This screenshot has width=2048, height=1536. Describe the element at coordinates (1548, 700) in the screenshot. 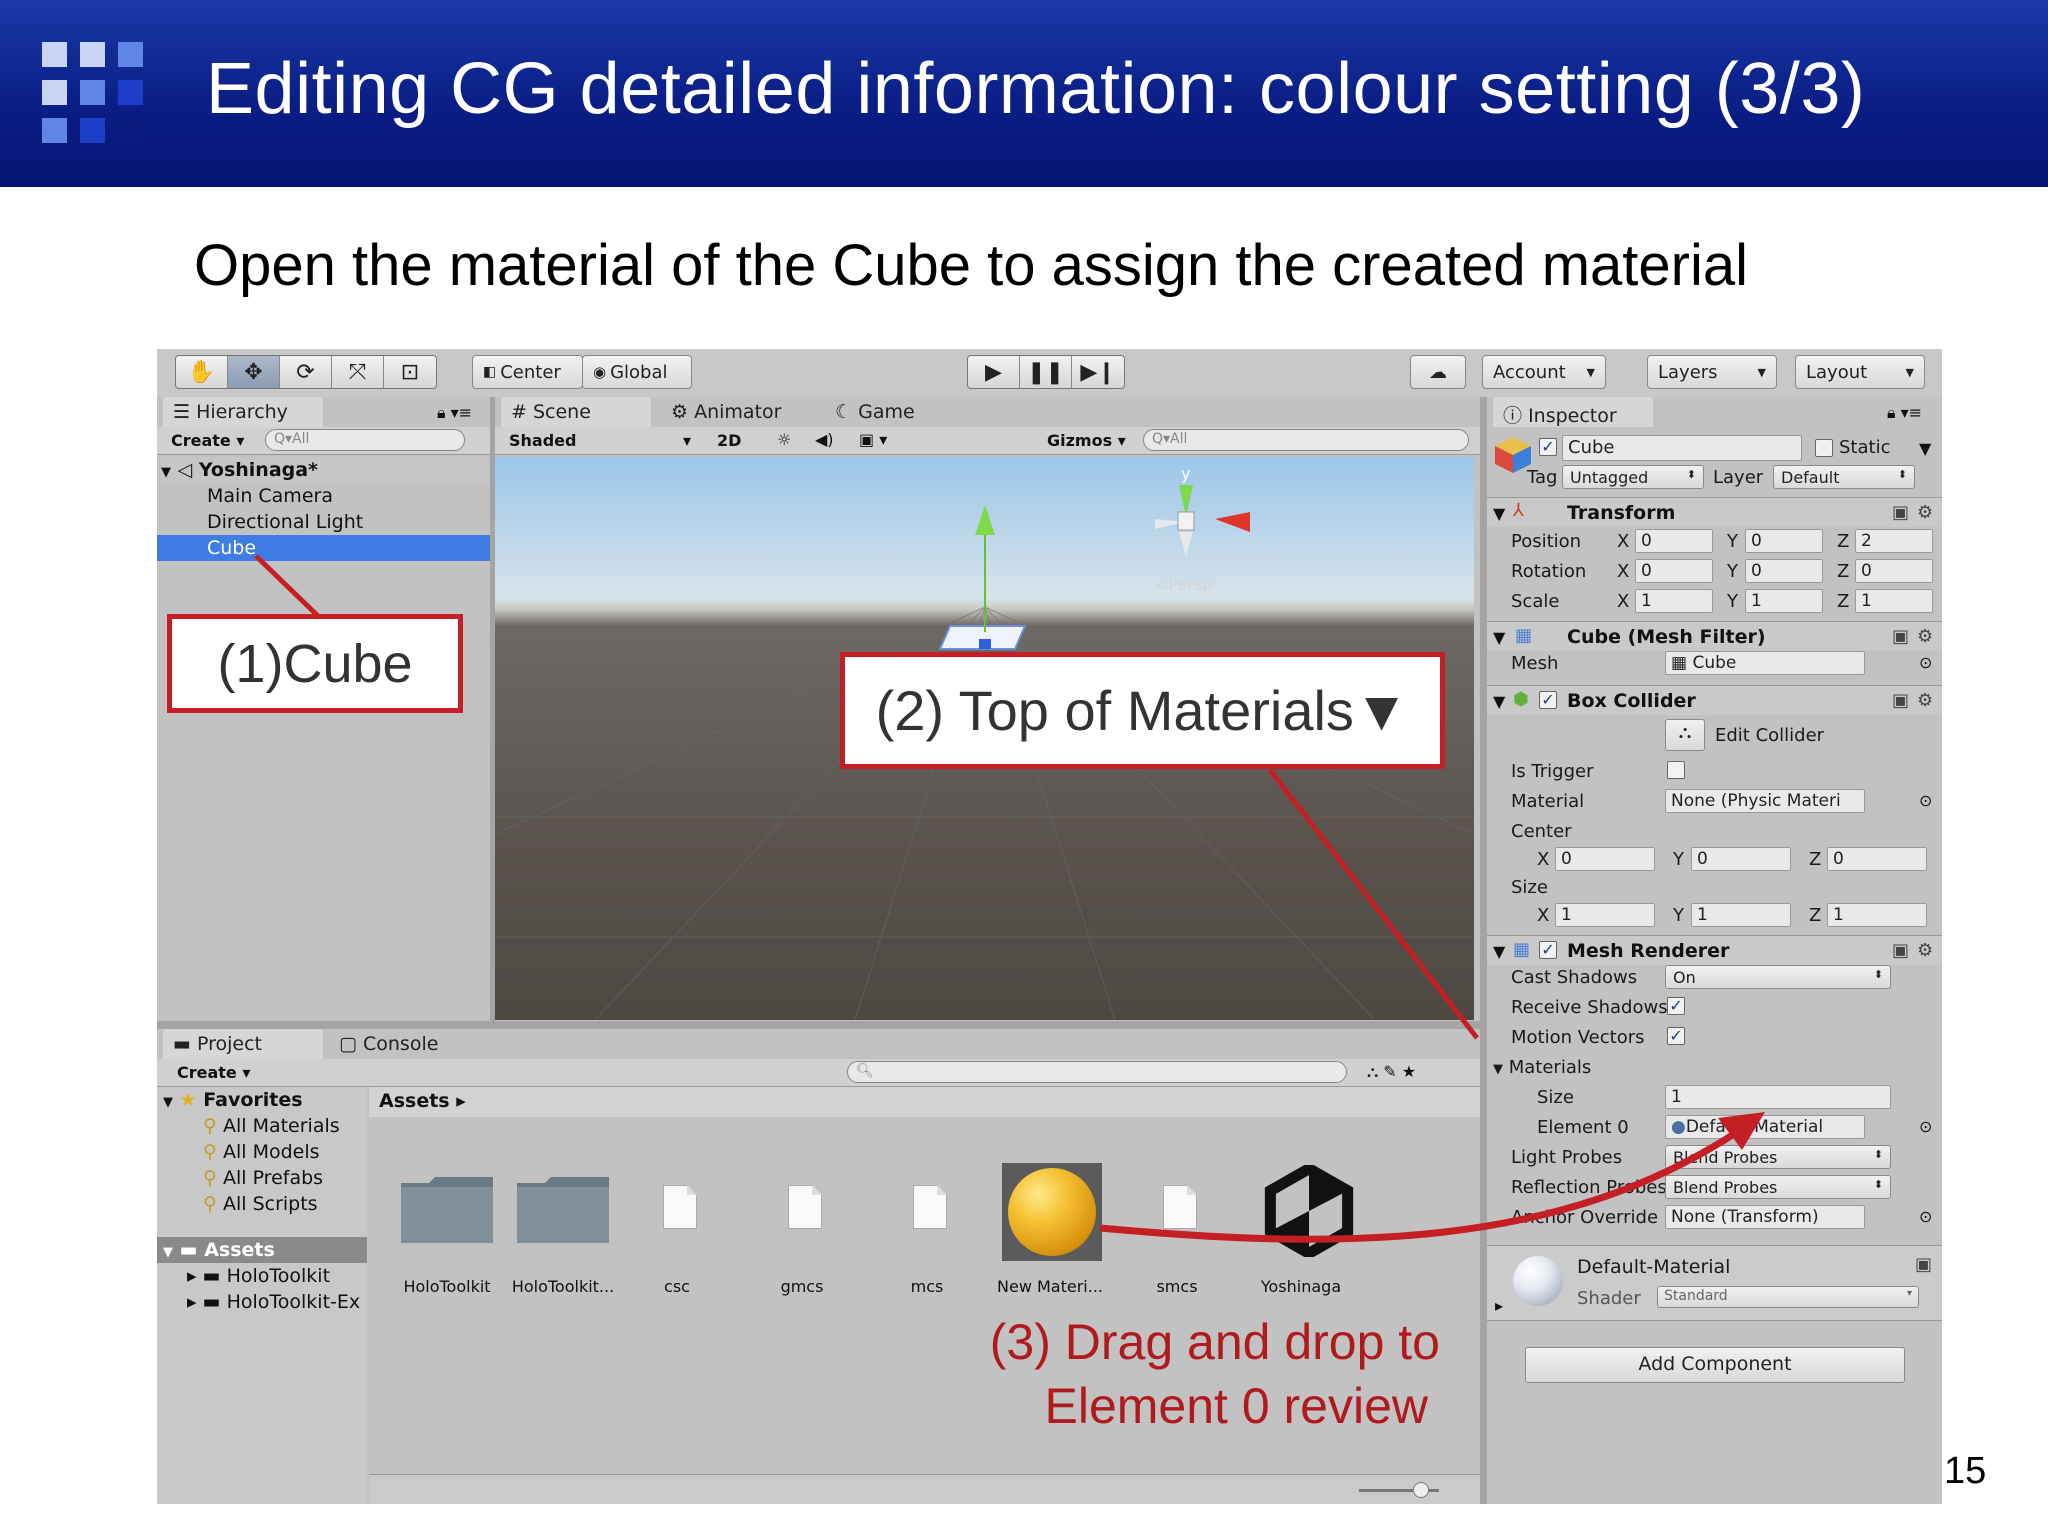

I see `box-collider-checkbox: ✓` at that location.